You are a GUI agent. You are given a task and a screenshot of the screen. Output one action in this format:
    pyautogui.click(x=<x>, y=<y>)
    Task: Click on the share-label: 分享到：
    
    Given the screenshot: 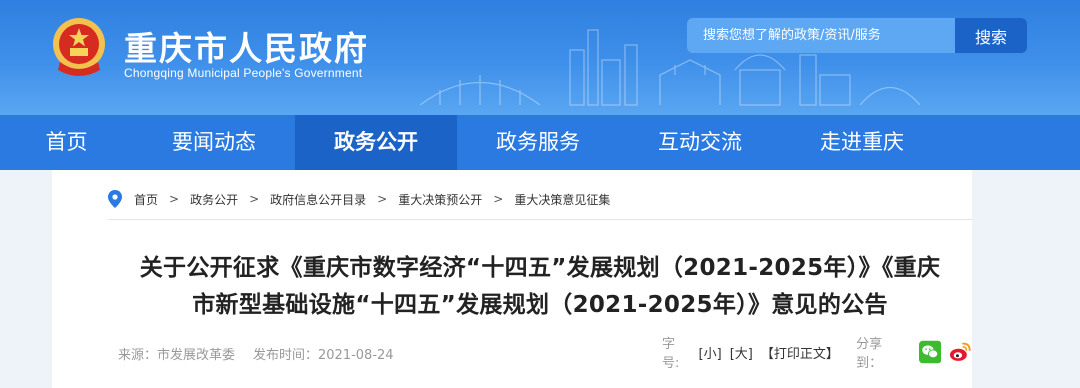 What is the action you would take?
    pyautogui.click(x=869, y=354)
    